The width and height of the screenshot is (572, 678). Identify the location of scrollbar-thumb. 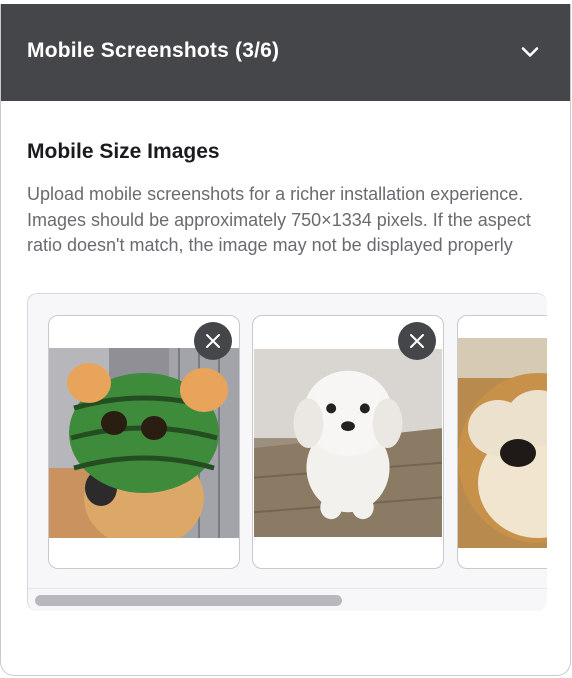
(188, 600).